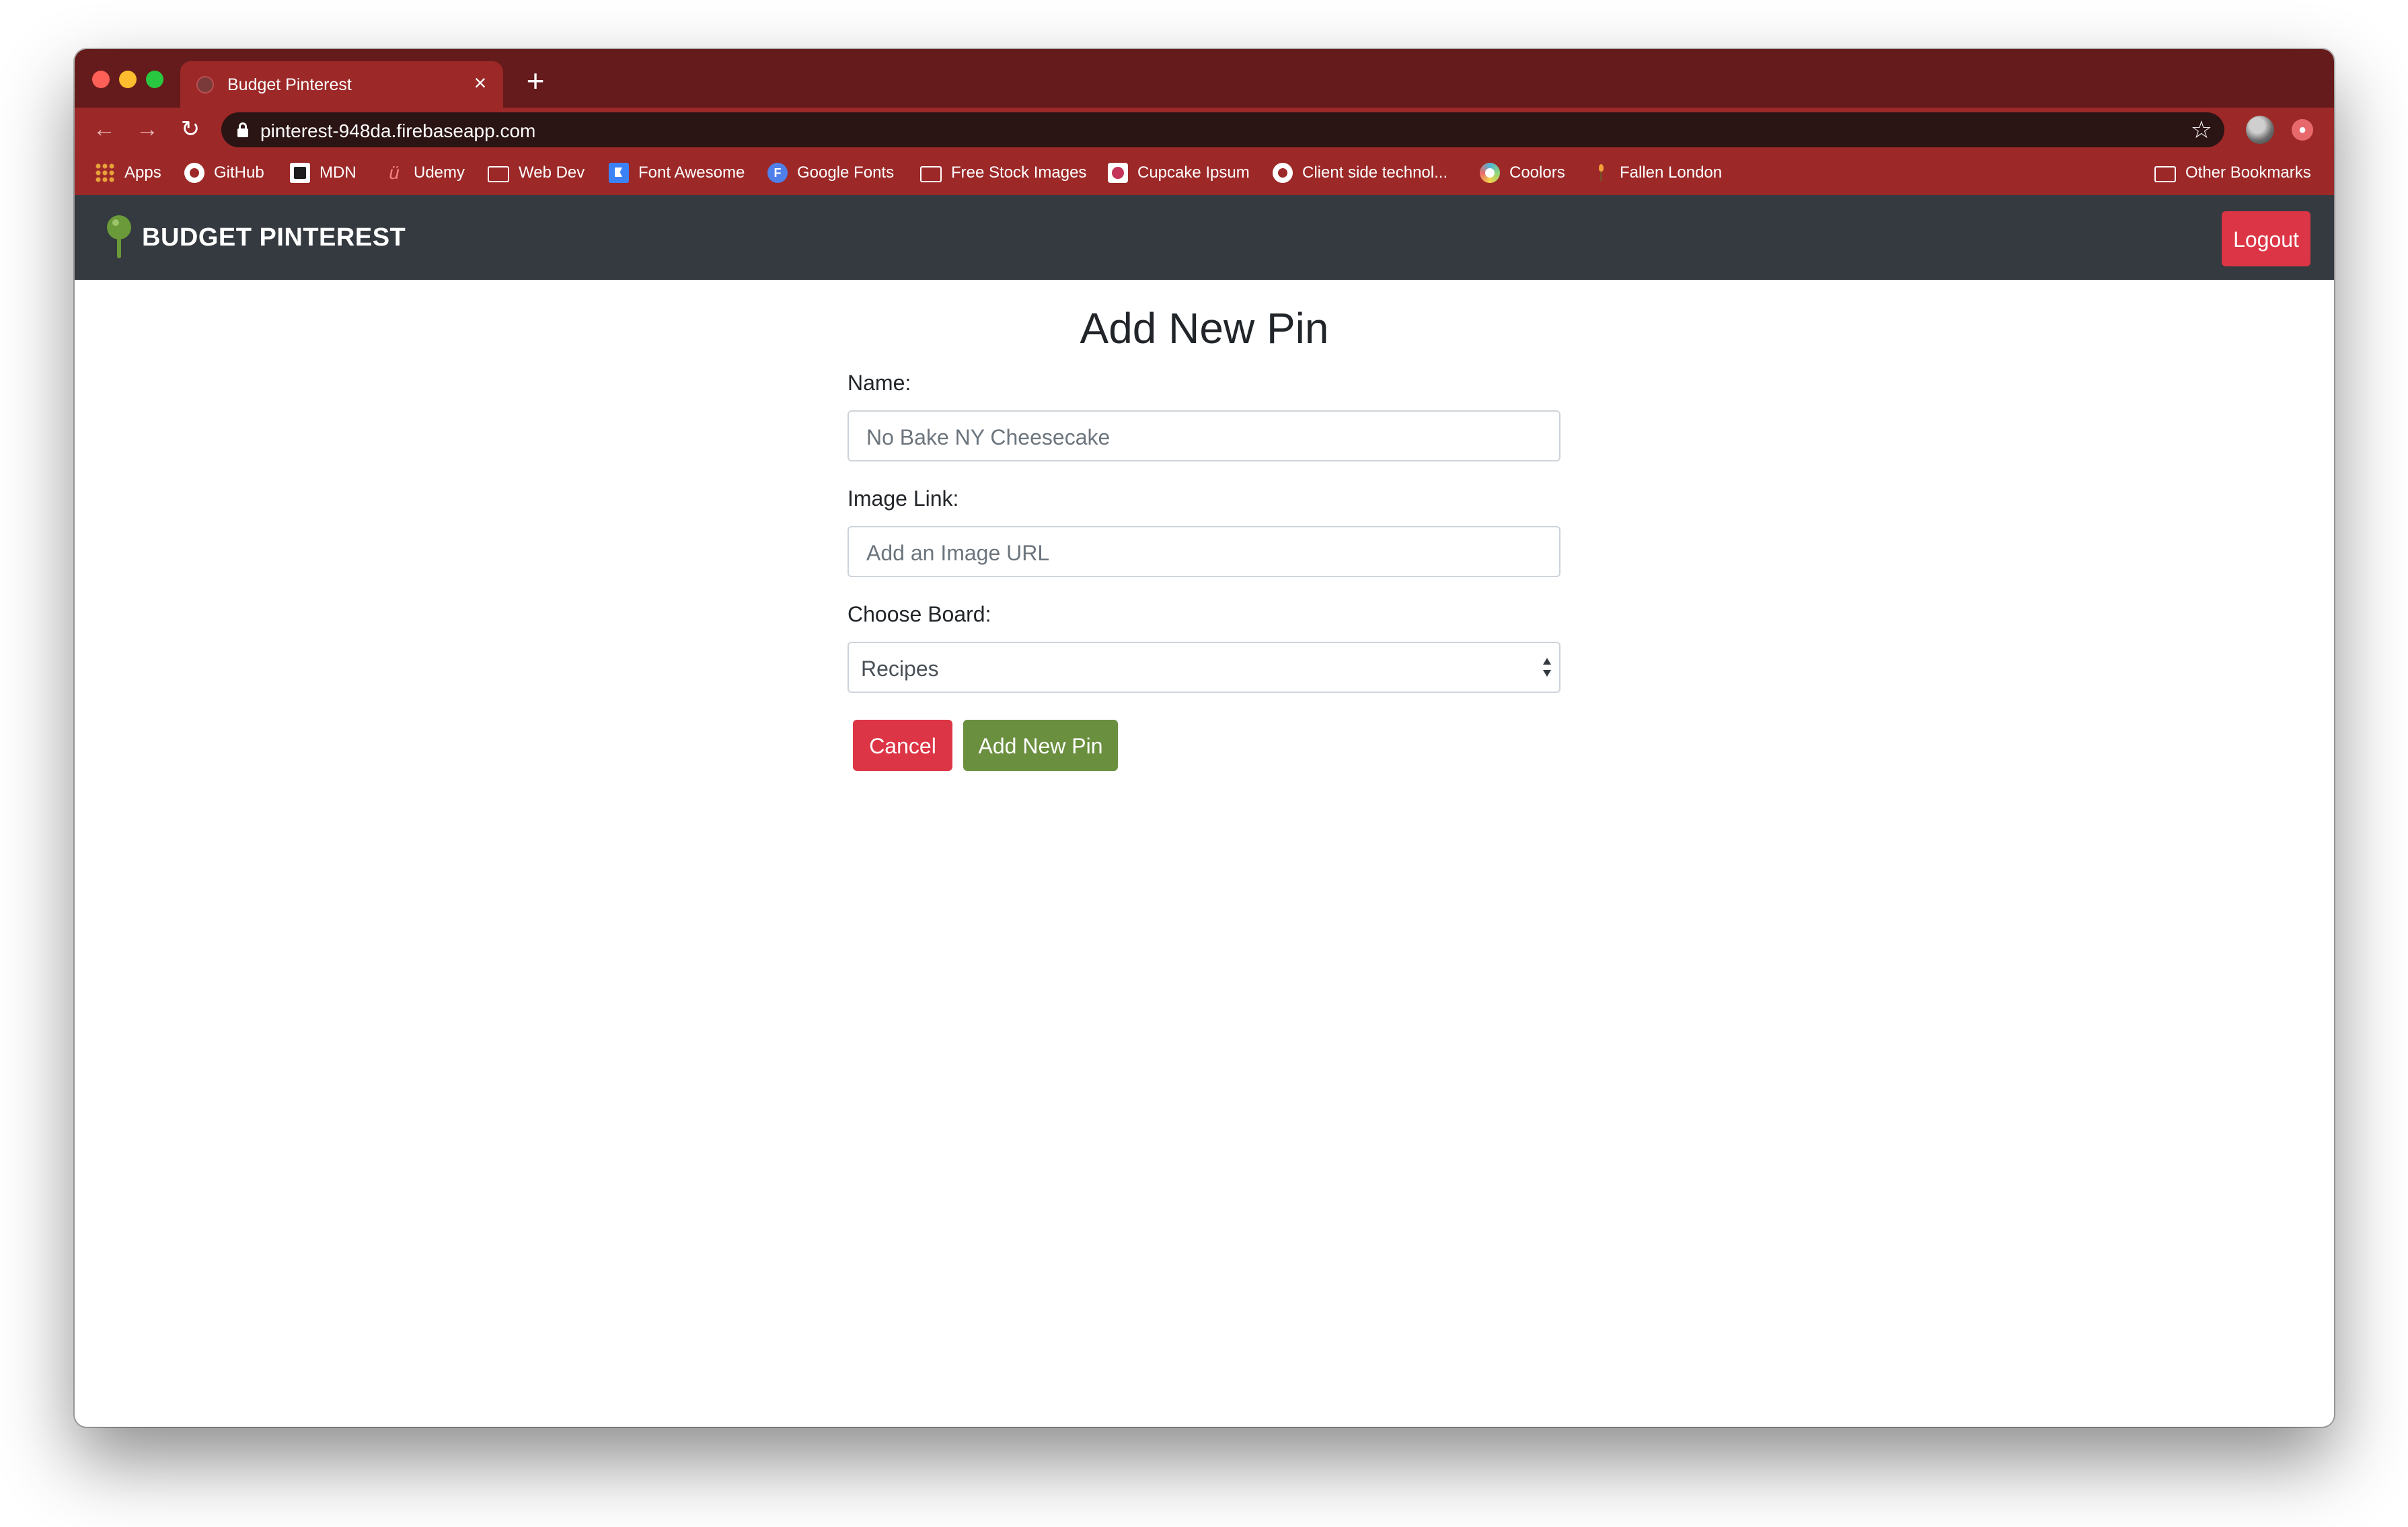  I want to click on tab-title: Budget Pinterest, so click(289, 84).